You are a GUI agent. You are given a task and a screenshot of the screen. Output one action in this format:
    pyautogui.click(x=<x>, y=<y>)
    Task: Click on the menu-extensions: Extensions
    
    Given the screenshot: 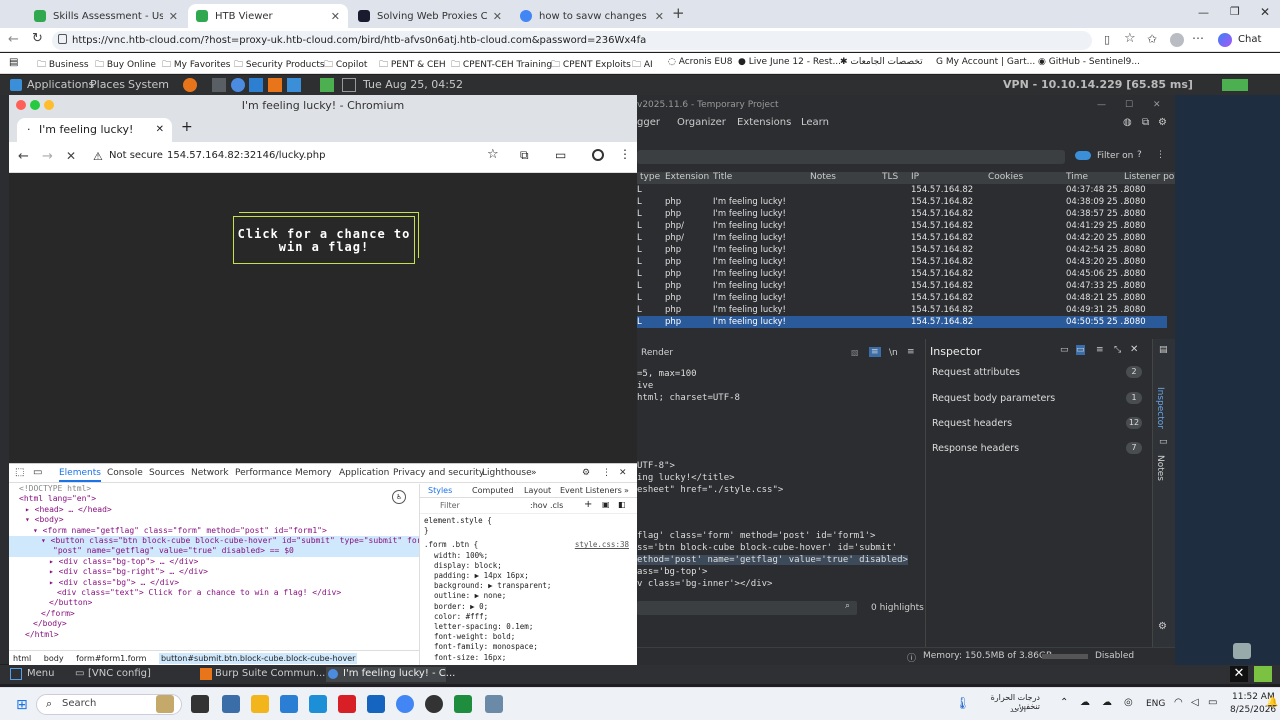 What is the action you would take?
    pyautogui.click(x=764, y=122)
    